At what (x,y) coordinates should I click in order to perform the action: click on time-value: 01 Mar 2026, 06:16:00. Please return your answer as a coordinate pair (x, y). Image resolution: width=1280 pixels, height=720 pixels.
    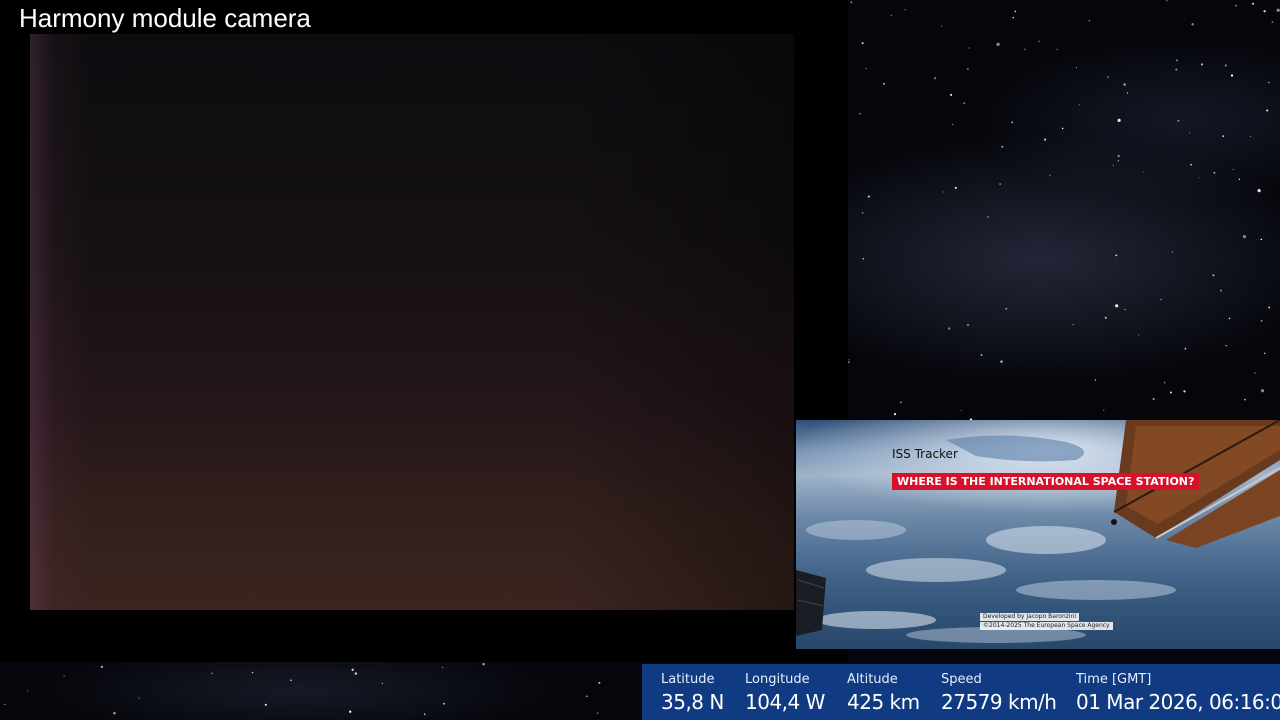
    Looking at the image, I should click on (1178, 702).